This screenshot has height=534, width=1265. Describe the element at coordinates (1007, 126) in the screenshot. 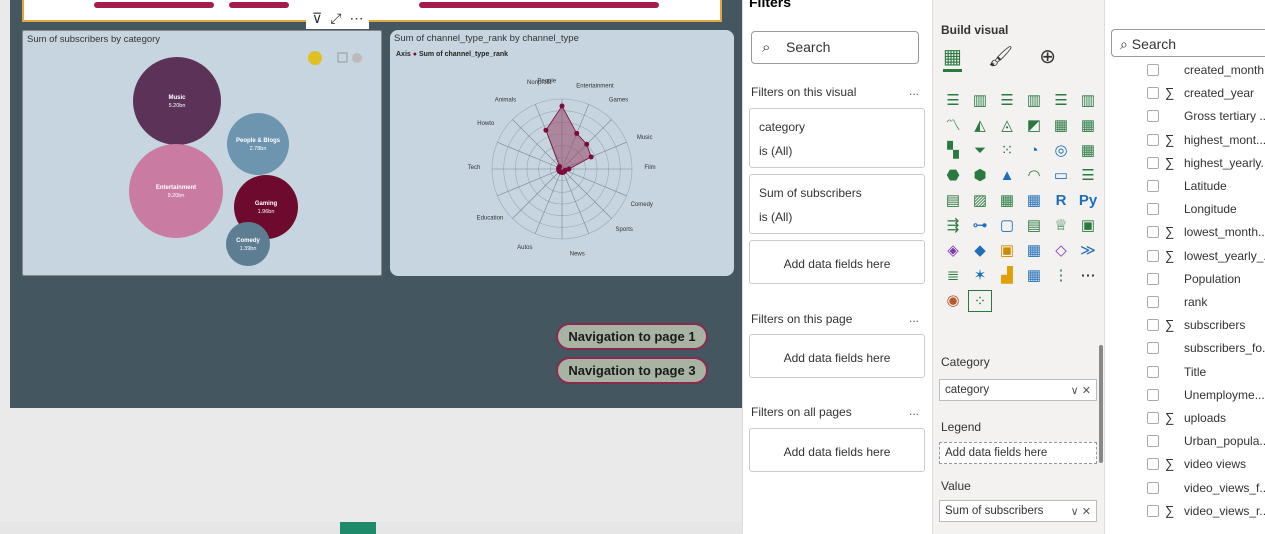

I see `stacked-area-icon: ◬` at that location.